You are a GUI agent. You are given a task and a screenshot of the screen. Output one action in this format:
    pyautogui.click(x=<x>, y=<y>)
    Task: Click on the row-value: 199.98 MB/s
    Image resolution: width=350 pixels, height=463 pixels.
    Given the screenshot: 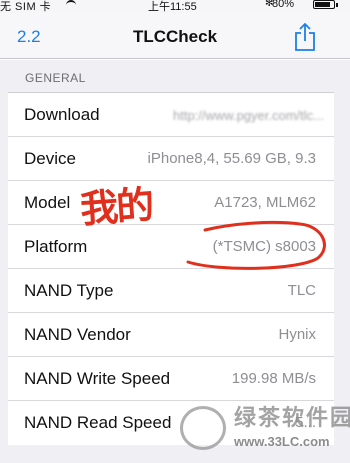 What is the action you would take?
    pyautogui.click(x=273, y=378)
    